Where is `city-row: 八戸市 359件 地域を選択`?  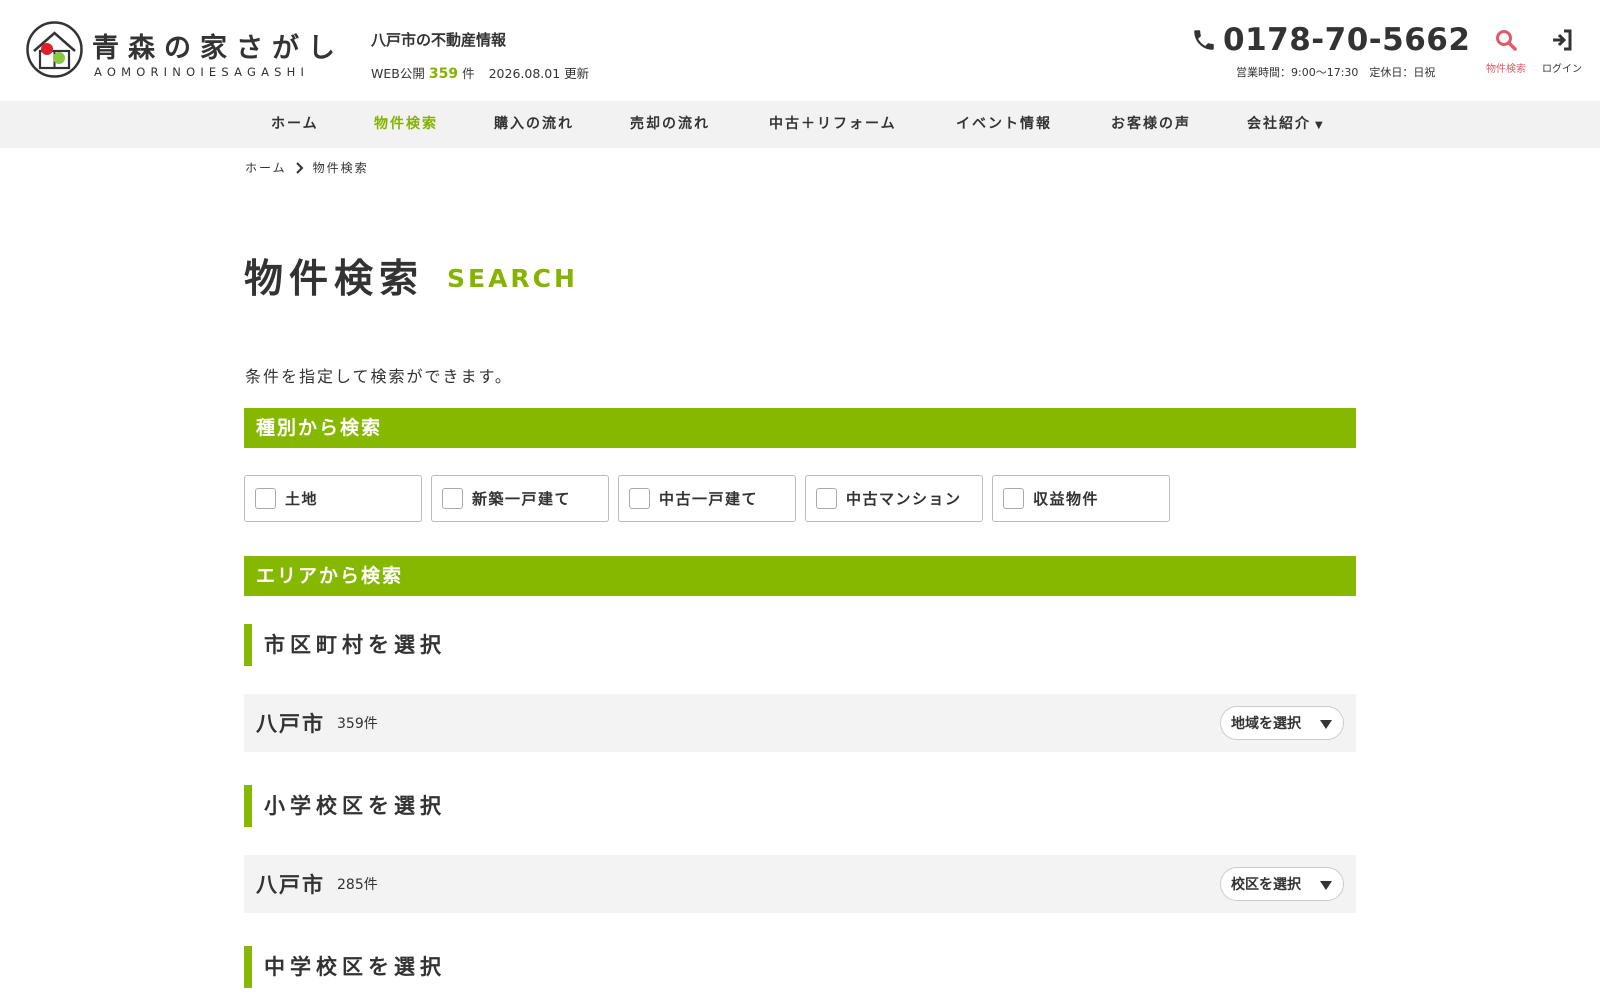 city-row: 八戸市 359件 地域を選択 is located at coordinates (800, 723).